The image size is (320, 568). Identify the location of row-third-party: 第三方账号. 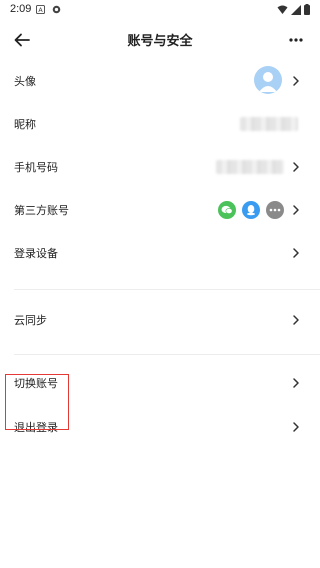
(160, 210).